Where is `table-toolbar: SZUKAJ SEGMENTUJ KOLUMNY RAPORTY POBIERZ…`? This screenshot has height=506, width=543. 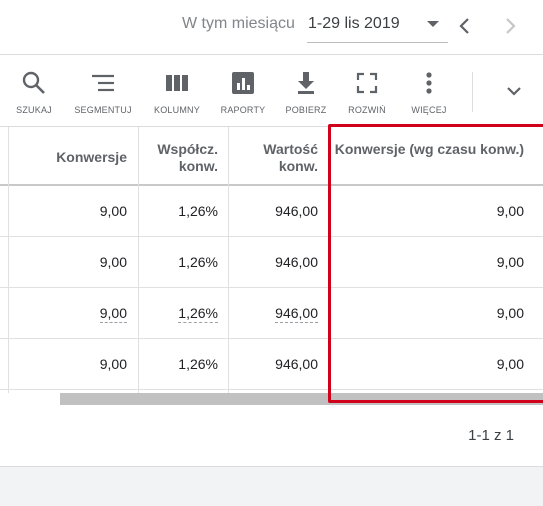
table-toolbar: SZUKAJ SEGMENTUJ KOLUMNY RAPORTY POBIERZ… is located at coordinates (271, 91).